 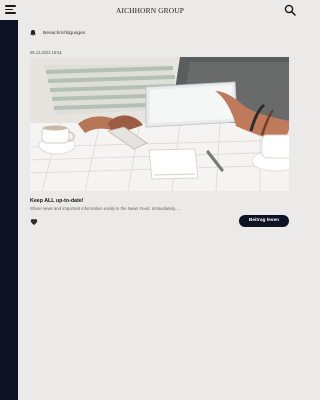 I want to click on notifications-row: Benachrichtigungen, so click(x=57, y=33).